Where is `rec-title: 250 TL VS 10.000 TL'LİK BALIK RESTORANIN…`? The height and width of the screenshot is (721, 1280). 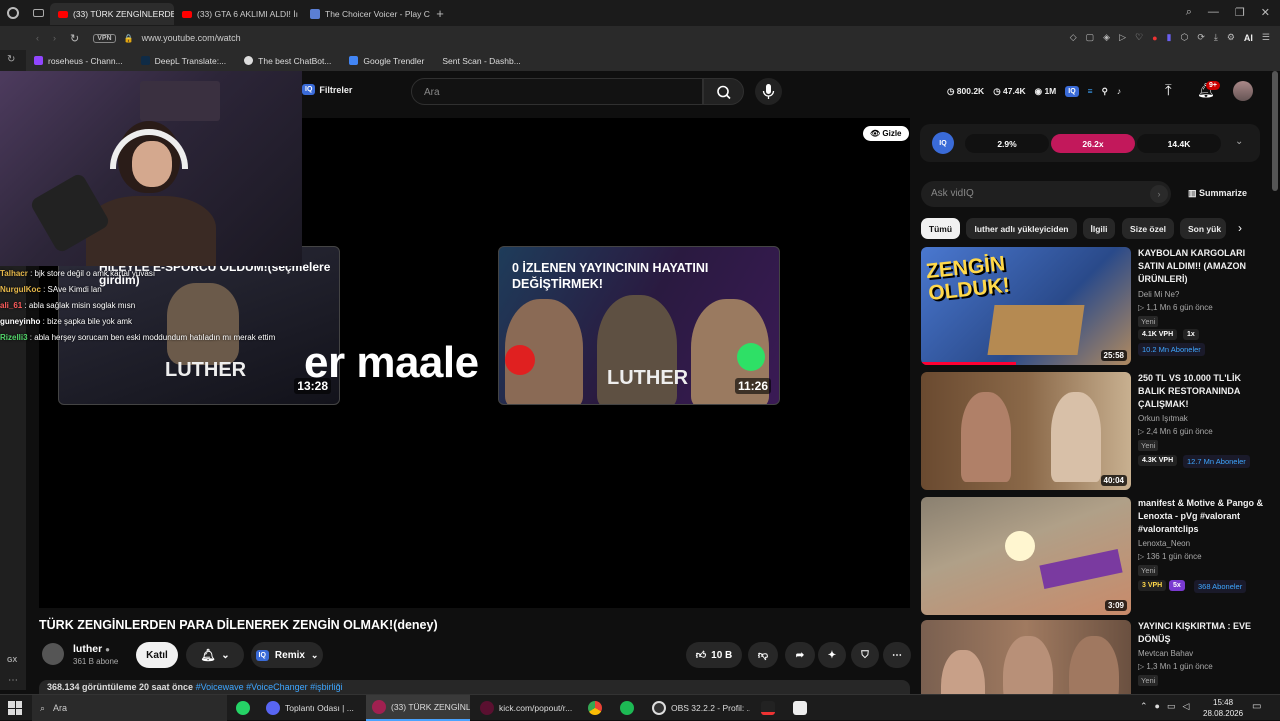
rec-title: 250 TL VS 10.000 TL'LİK BALIK RESTORANIN… is located at coordinates (1201, 391).